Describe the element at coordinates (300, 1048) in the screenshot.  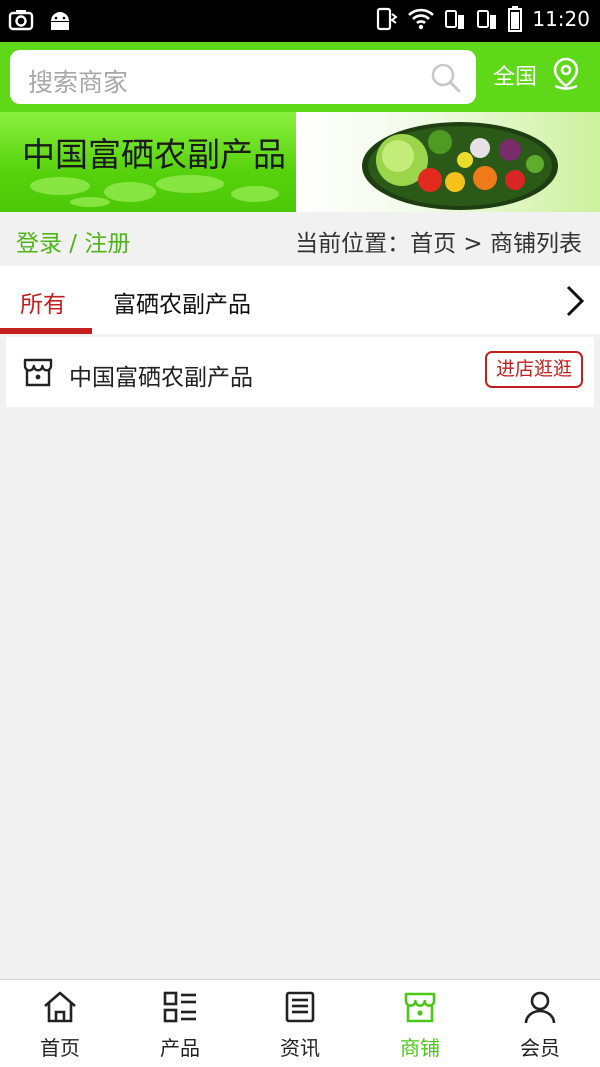
I see `tab-label: 资讯` at that location.